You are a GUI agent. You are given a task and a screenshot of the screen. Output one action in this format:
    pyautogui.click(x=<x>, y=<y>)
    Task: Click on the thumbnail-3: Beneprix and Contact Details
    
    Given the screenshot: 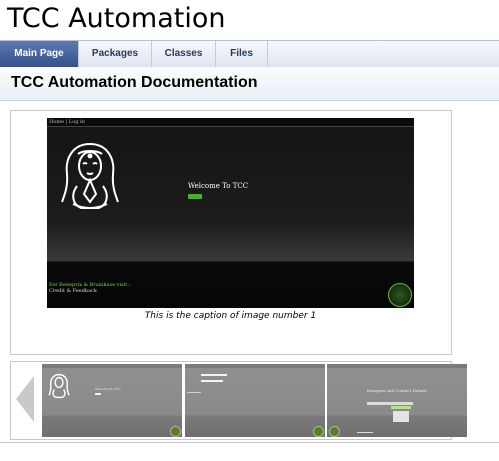 What is the action you would take?
    pyautogui.click(x=397, y=400)
    